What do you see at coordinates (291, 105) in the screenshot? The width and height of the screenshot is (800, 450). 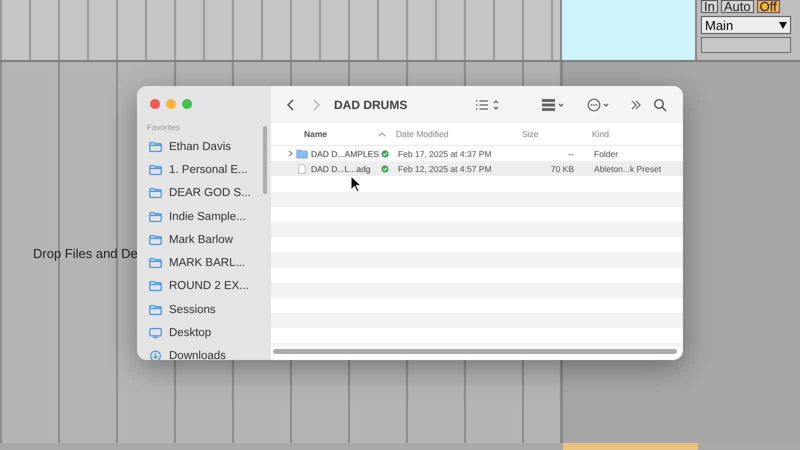 I see `back-icon` at bounding box center [291, 105].